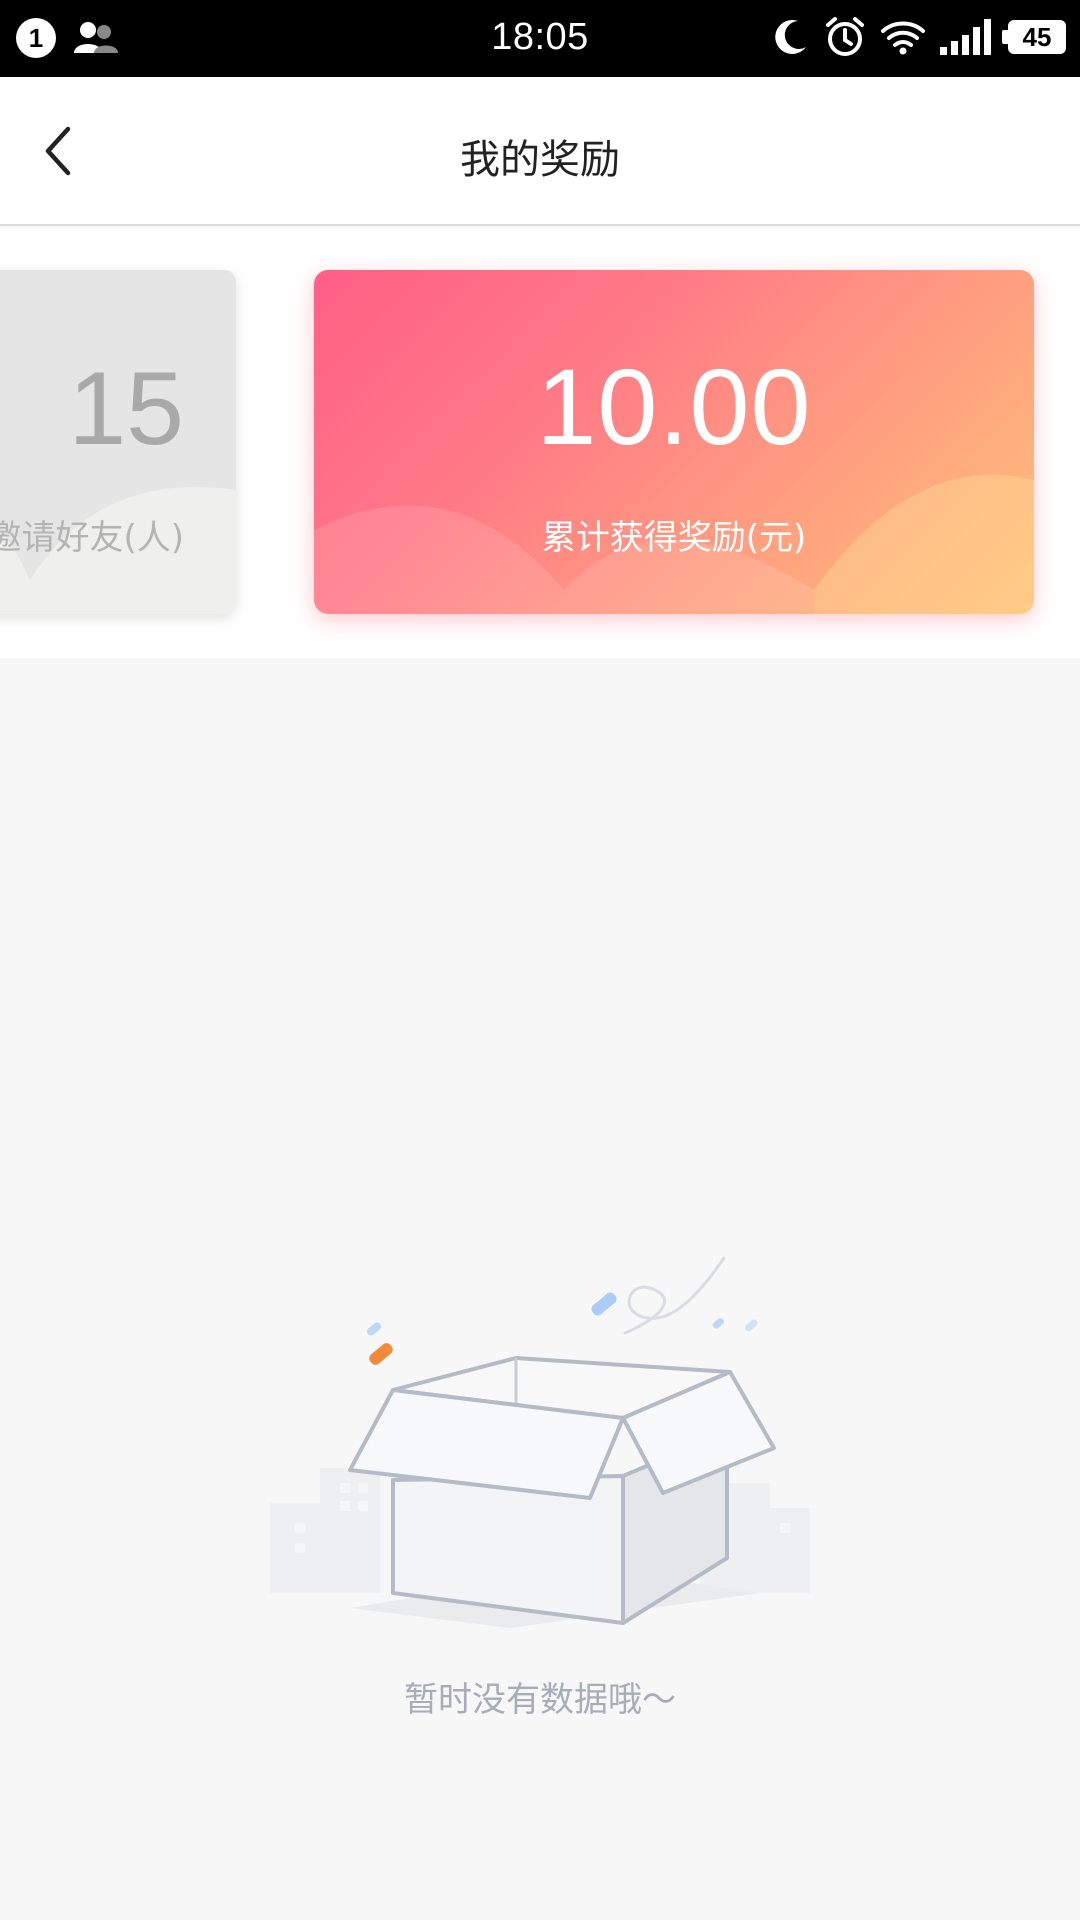 The height and width of the screenshot is (1920, 1080). I want to click on total-reward-amount: 10.00, so click(674, 406).